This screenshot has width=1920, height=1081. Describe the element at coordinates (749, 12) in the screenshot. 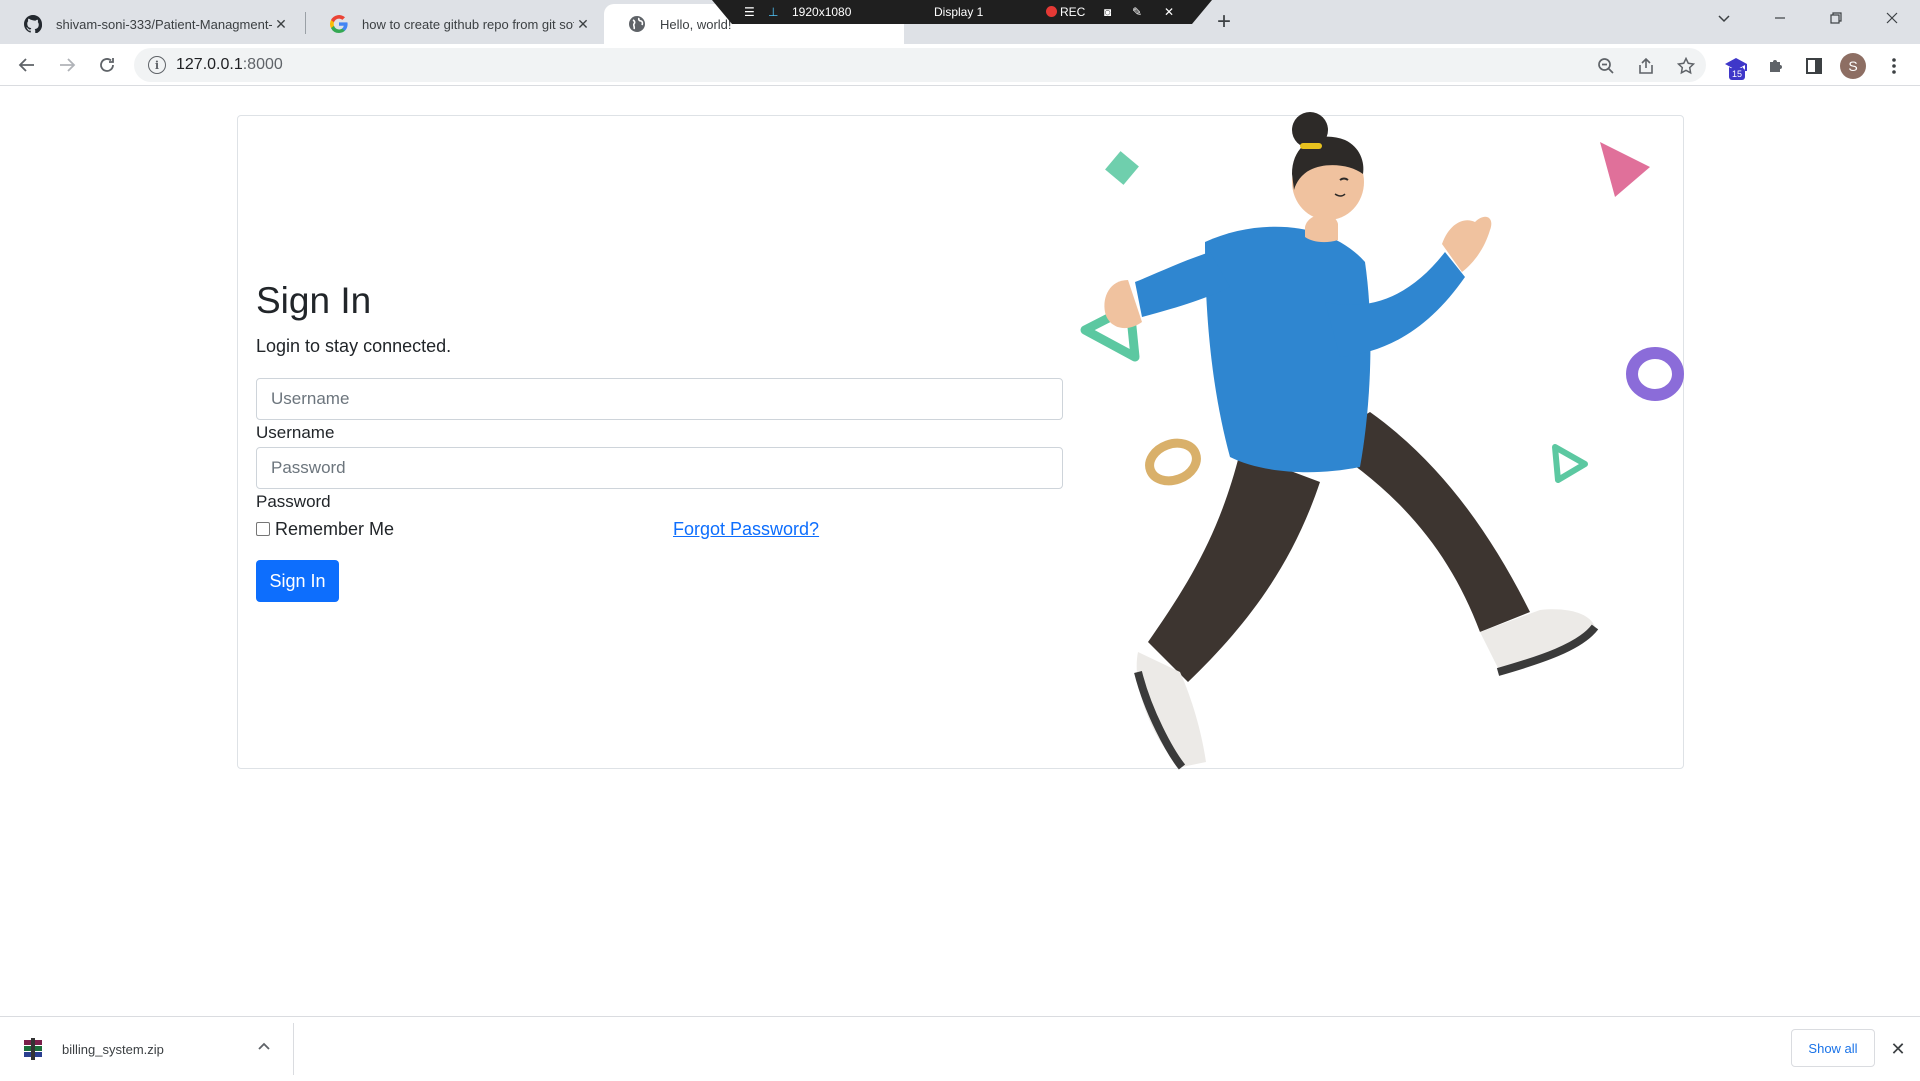

I see `menu-icon: ☰` at that location.